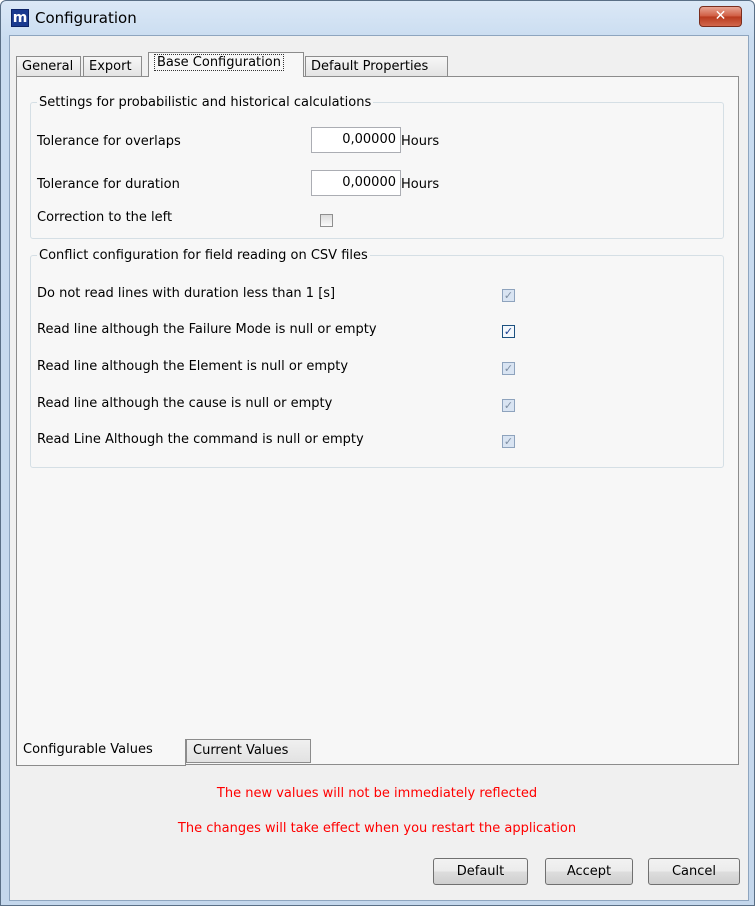 This screenshot has width=755, height=906. I want to click on tab-general: General, so click(48, 66).